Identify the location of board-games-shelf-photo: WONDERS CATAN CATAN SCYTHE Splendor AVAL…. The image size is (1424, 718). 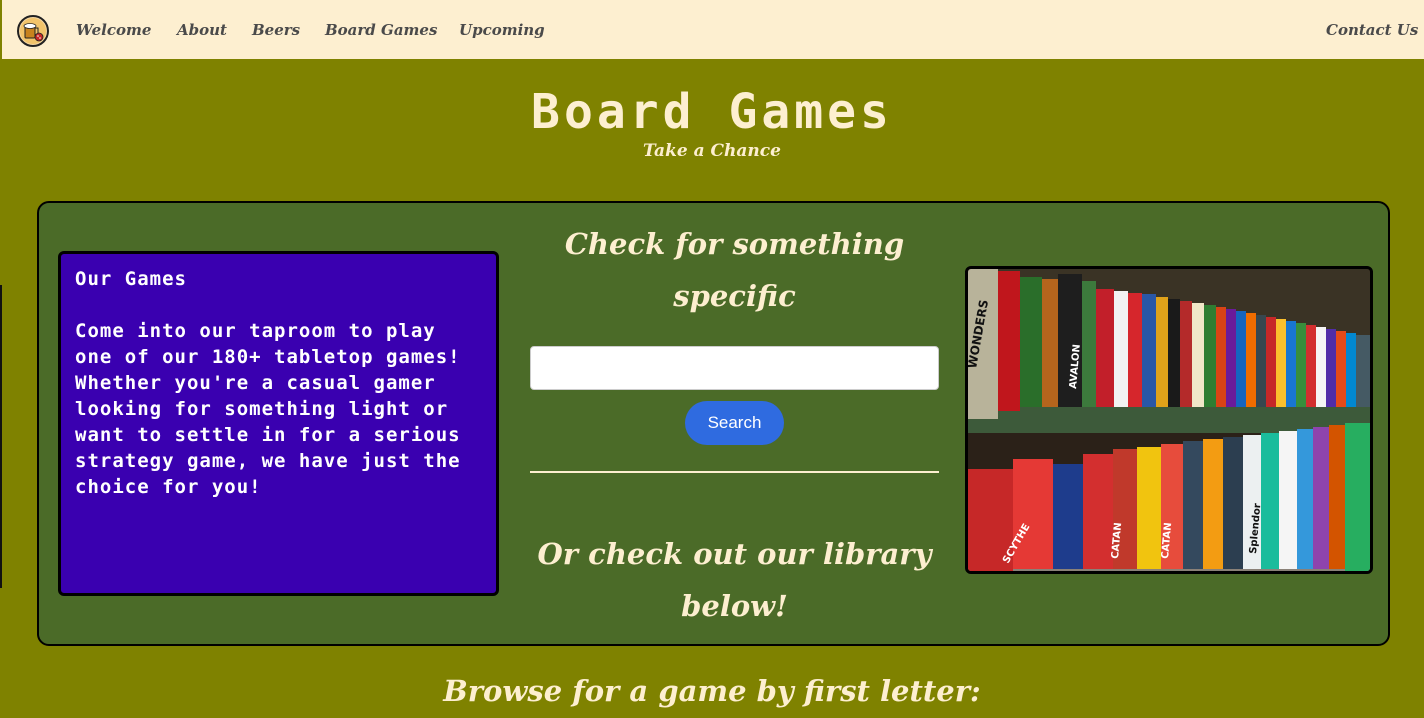
(1169, 420).